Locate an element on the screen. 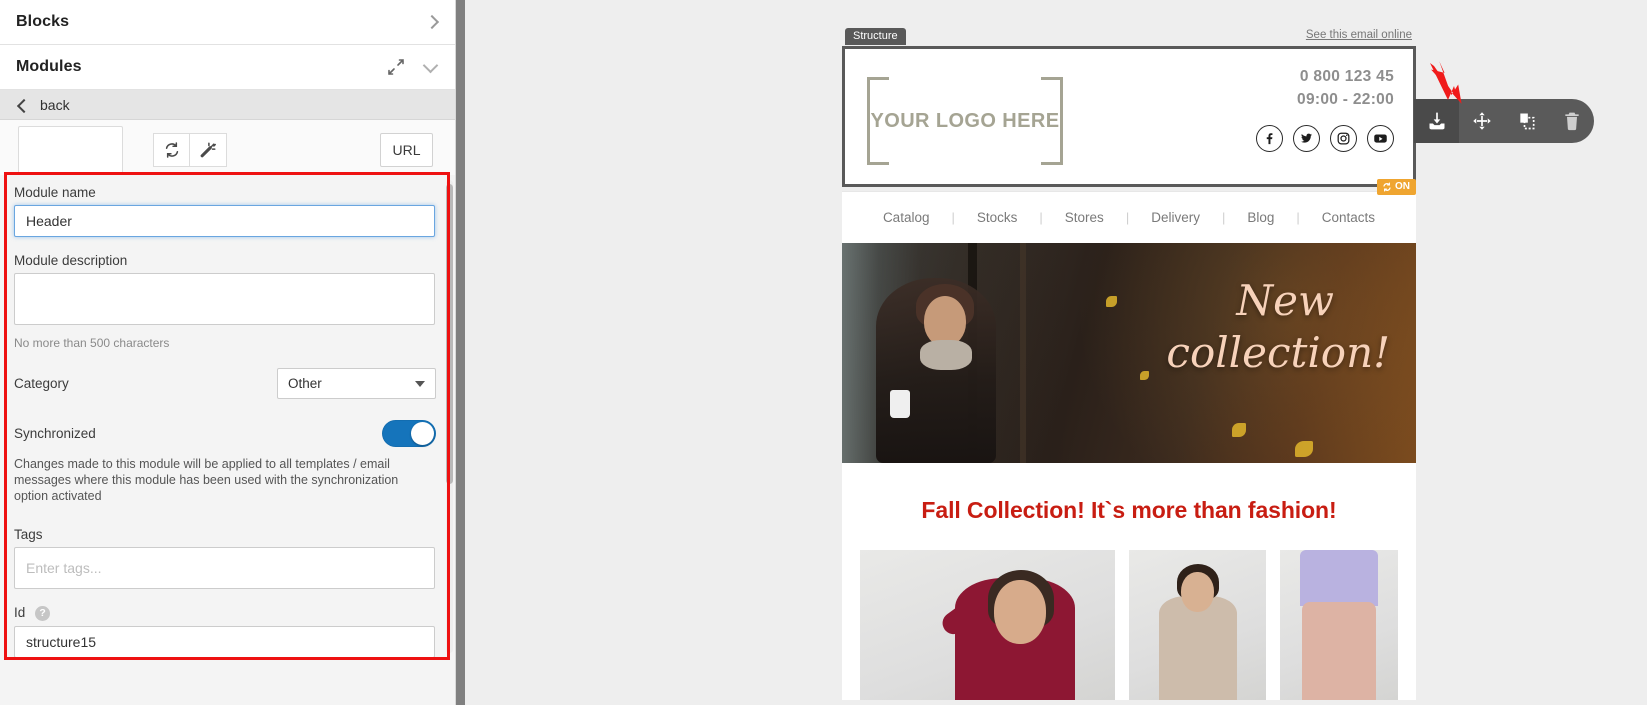 This screenshot has width=1647, height=705. category-selected-value: Other is located at coordinates (305, 383).